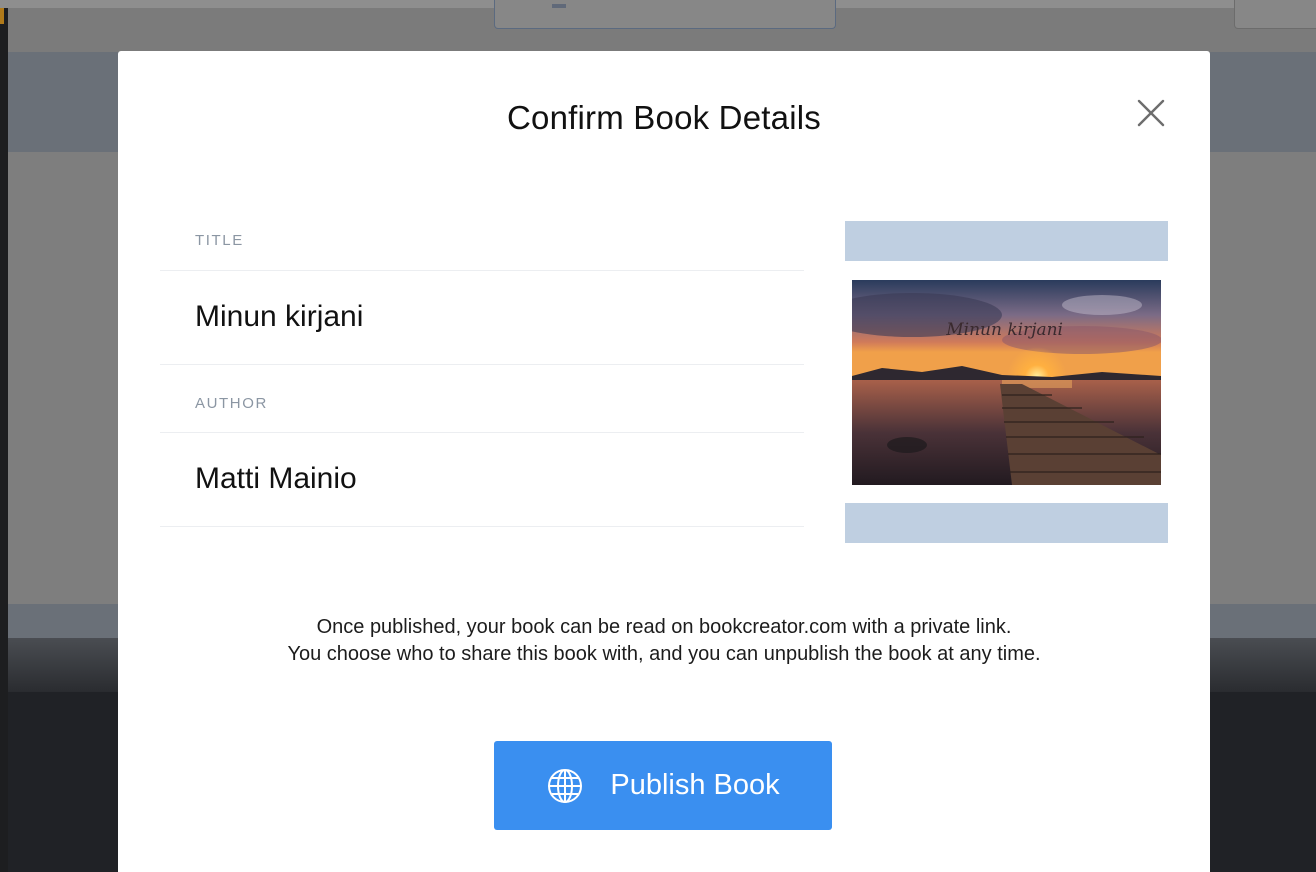 The image size is (1316, 872). Describe the element at coordinates (565, 785) in the screenshot. I see `globe-icon` at that location.